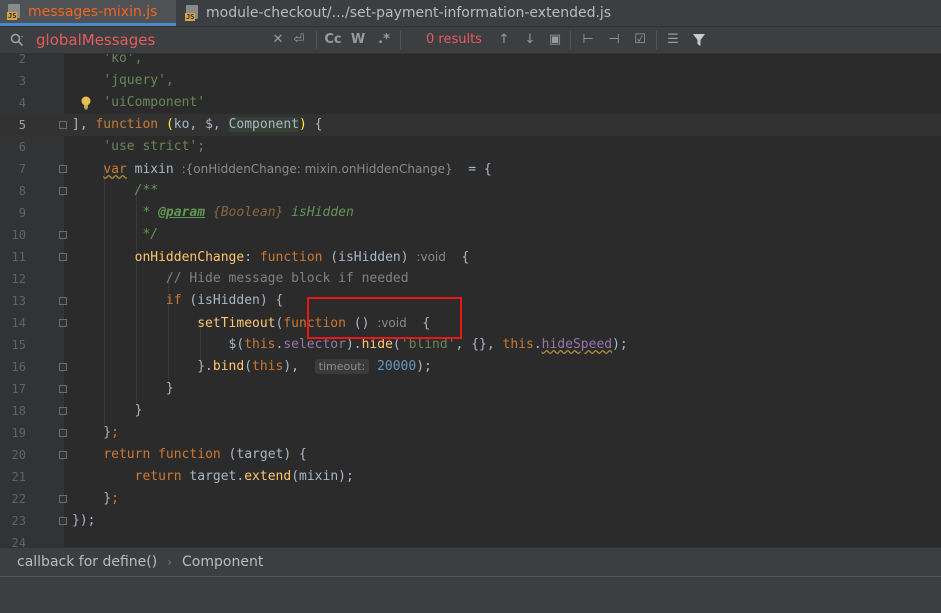 This screenshot has width=941, height=613. What do you see at coordinates (333, 40) in the screenshot?
I see `match-case-button: Cc` at bounding box center [333, 40].